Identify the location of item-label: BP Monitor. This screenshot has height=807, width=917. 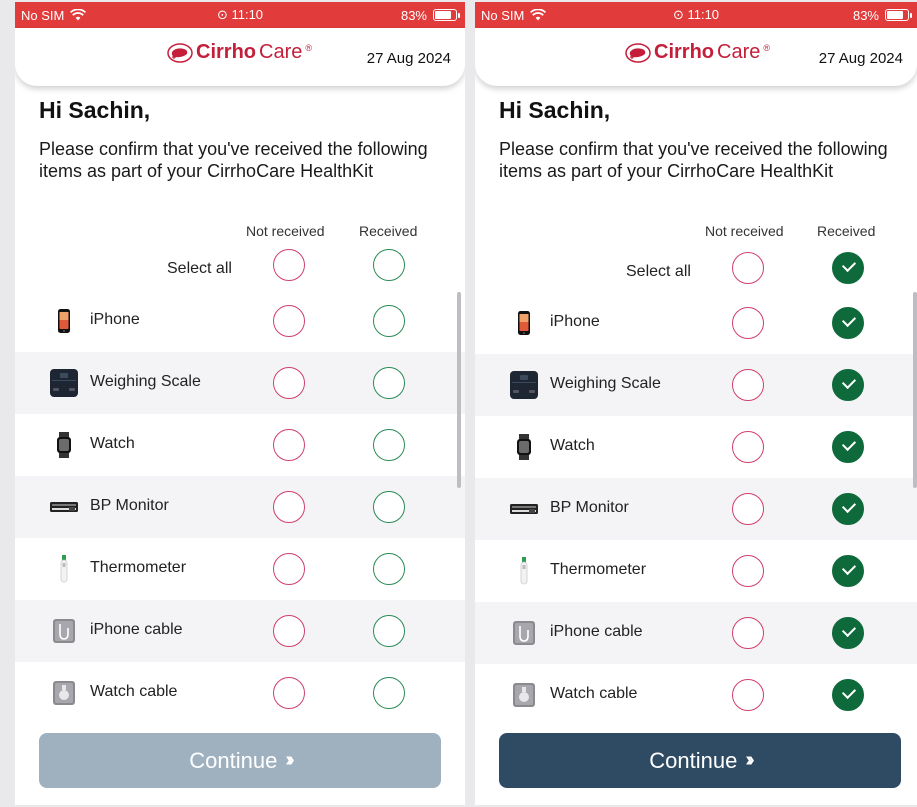
(589, 507).